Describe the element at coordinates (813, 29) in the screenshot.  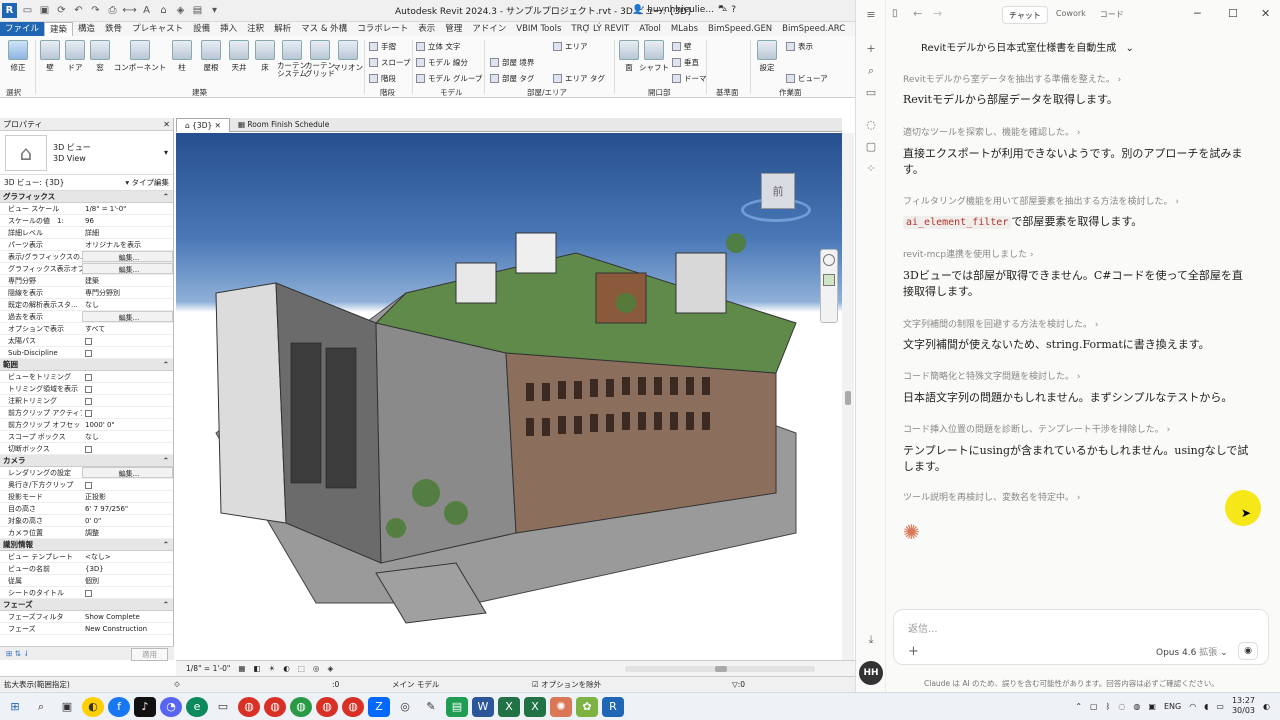
I see `ribbon-tab: BimSpeed.ARC` at that location.